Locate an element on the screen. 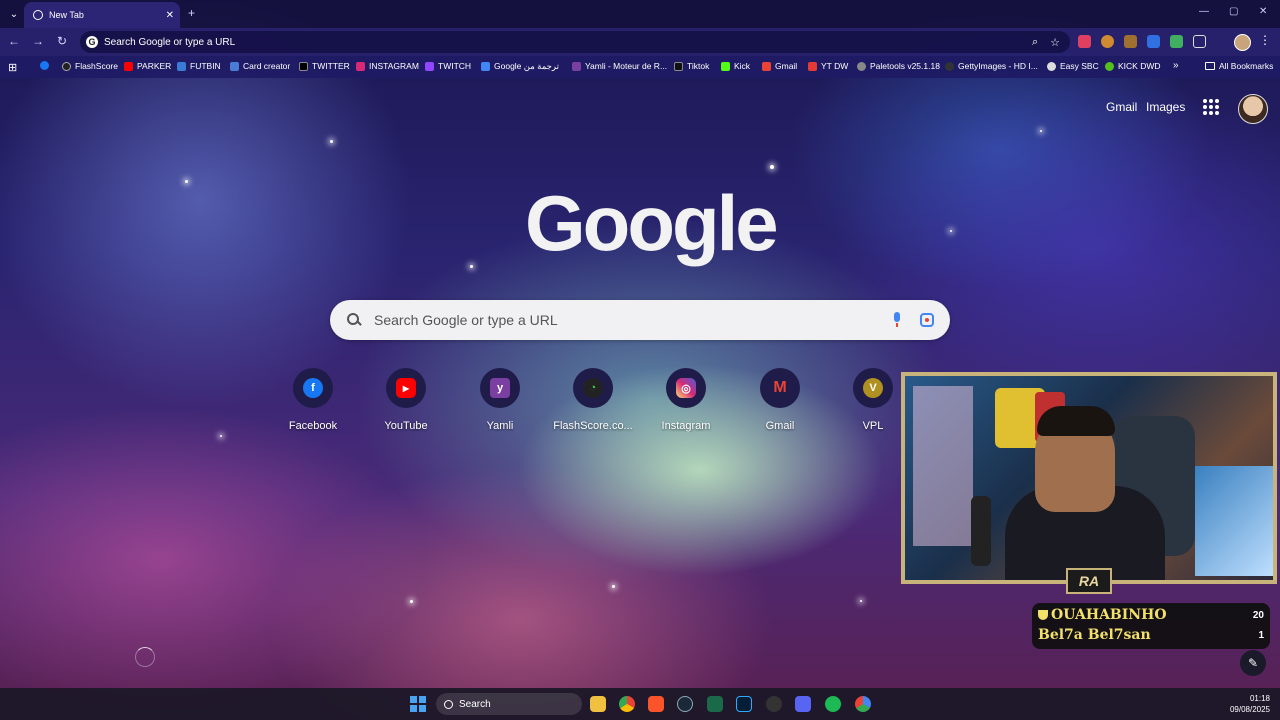 This screenshot has width=1280, height=720. address-bar: G Search Google or type a URL ⌕ ☆ is located at coordinates (575, 42).